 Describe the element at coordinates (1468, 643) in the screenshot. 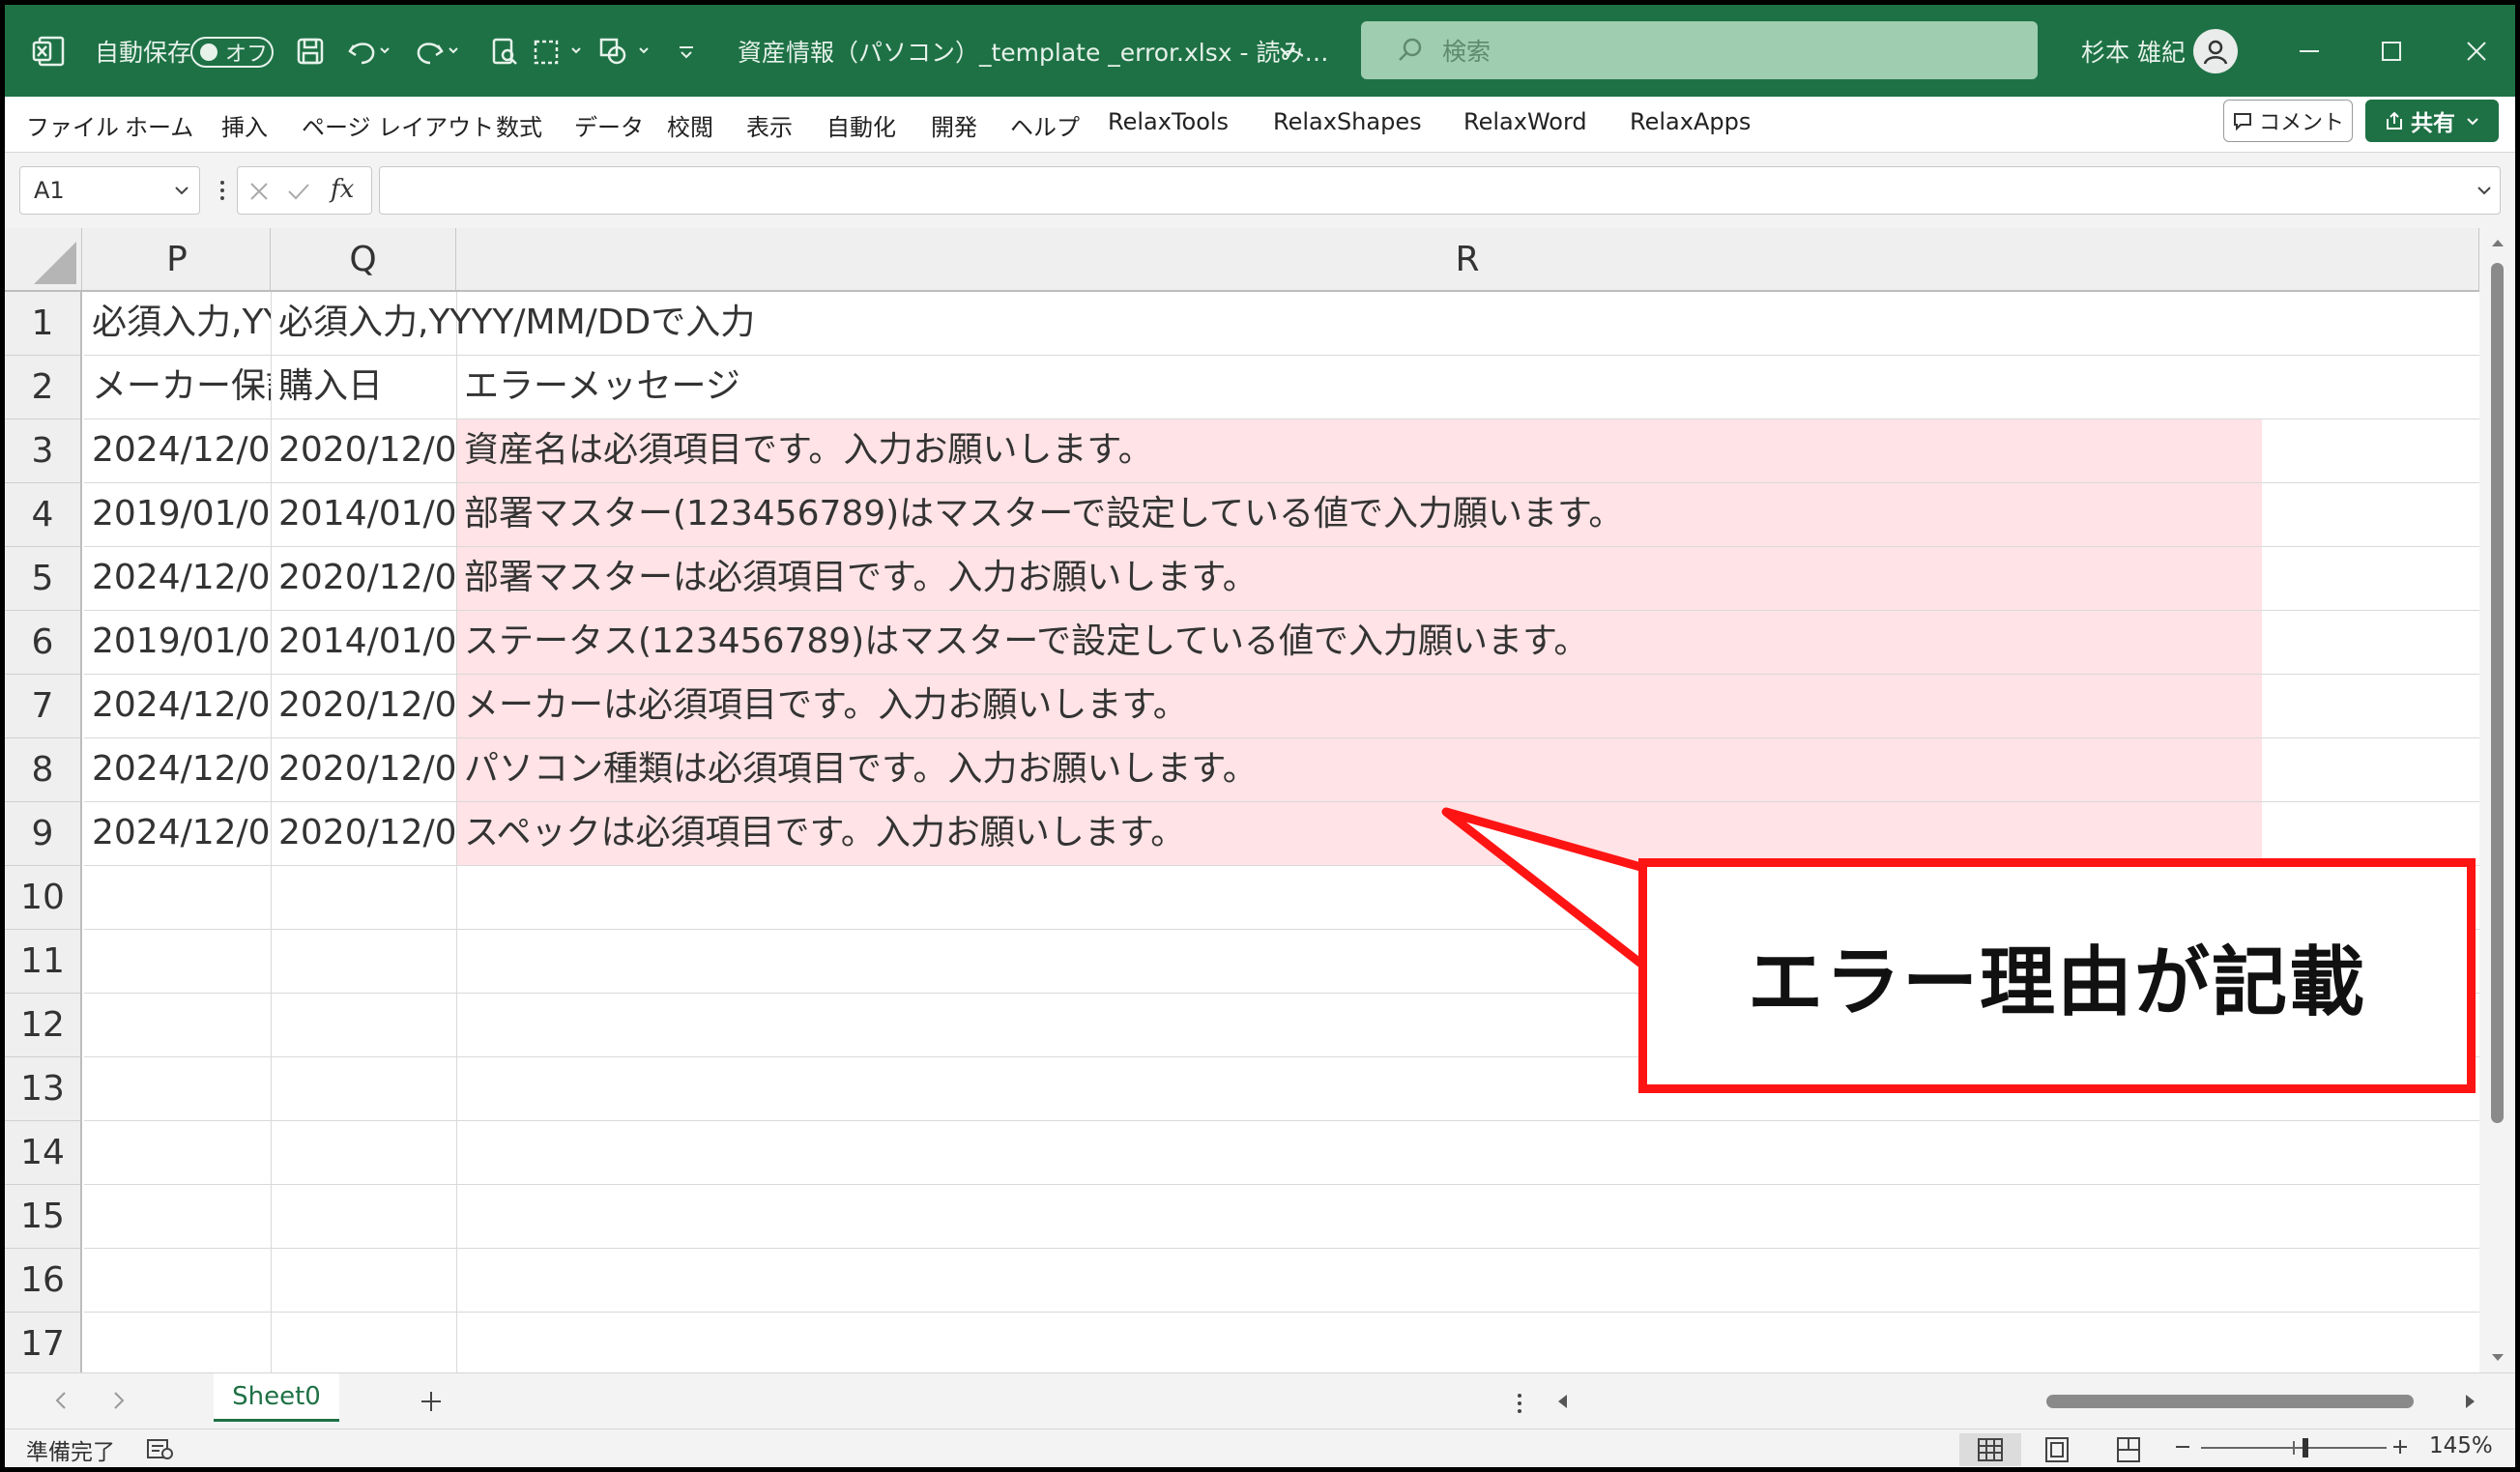

I see `cell-r6: ステータス(123456789)はマスターで設定している値で入力願います。` at that location.